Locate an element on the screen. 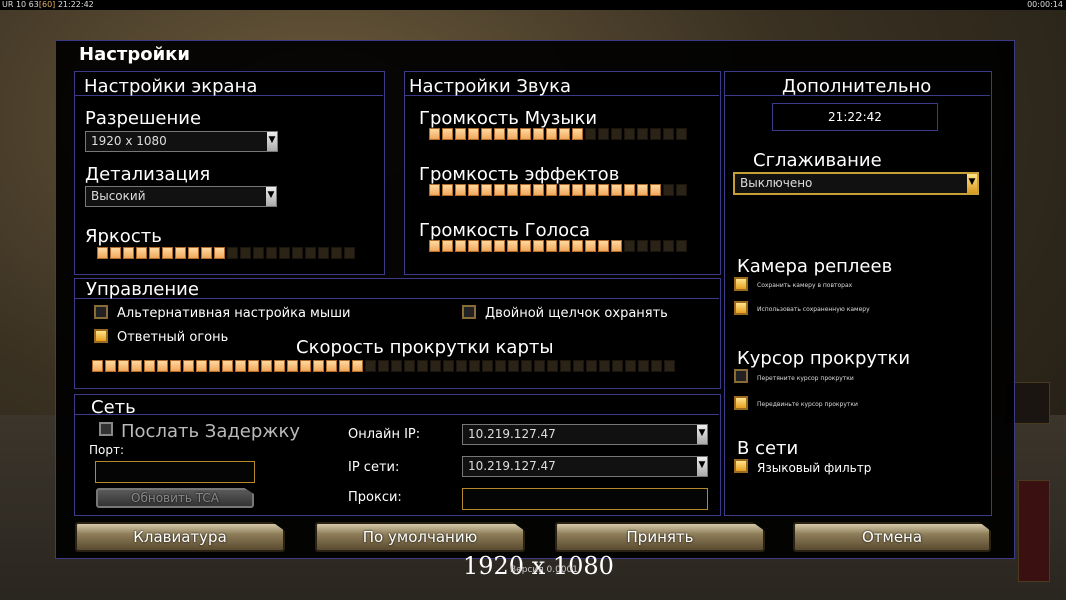 The height and width of the screenshot is (600, 1066). update-tca-button: Обновить TCA is located at coordinates (175, 498).